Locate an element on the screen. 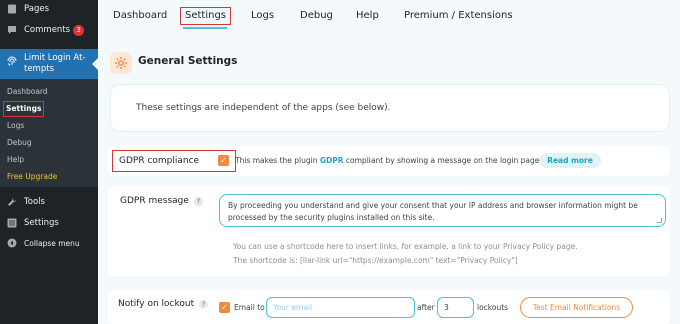 Image resolution: width=680 pixels, height=324 pixels. gdpr-compliance-label: GDPR compliance is located at coordinates (174, 161).